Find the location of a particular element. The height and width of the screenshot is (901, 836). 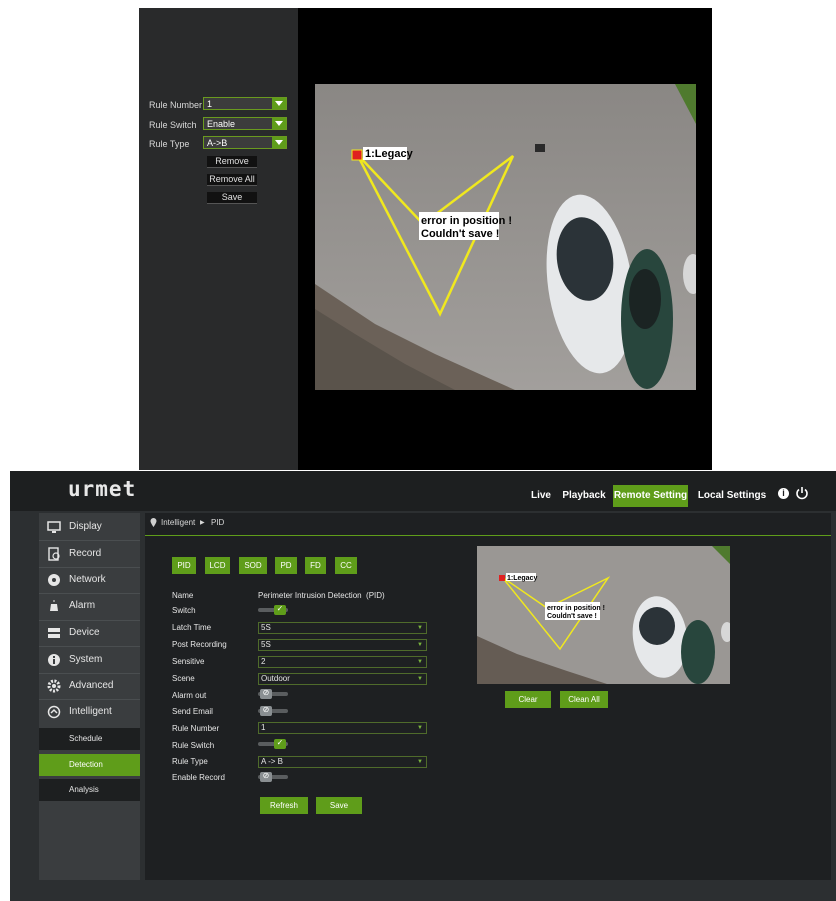

alarm-out-toggle: ⊘ is located at coordinates (273, 693).